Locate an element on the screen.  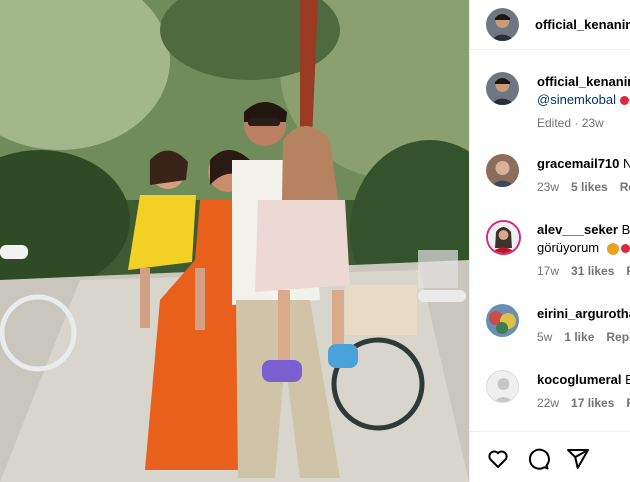
caption-text: @sinemkobal is located at coordinates (583, 99).